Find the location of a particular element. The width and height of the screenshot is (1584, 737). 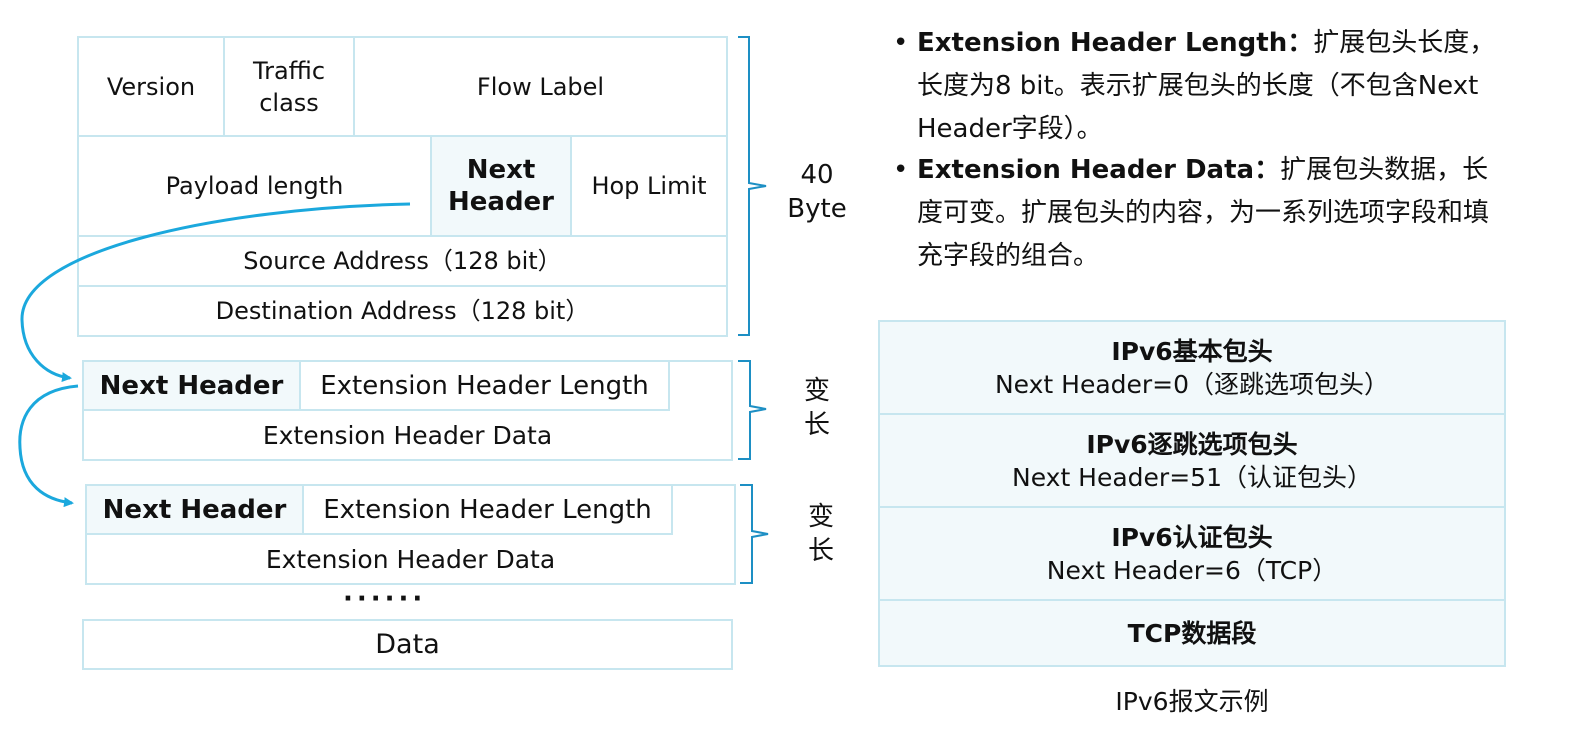

ext2-brace is located at coordinates (754, 534).